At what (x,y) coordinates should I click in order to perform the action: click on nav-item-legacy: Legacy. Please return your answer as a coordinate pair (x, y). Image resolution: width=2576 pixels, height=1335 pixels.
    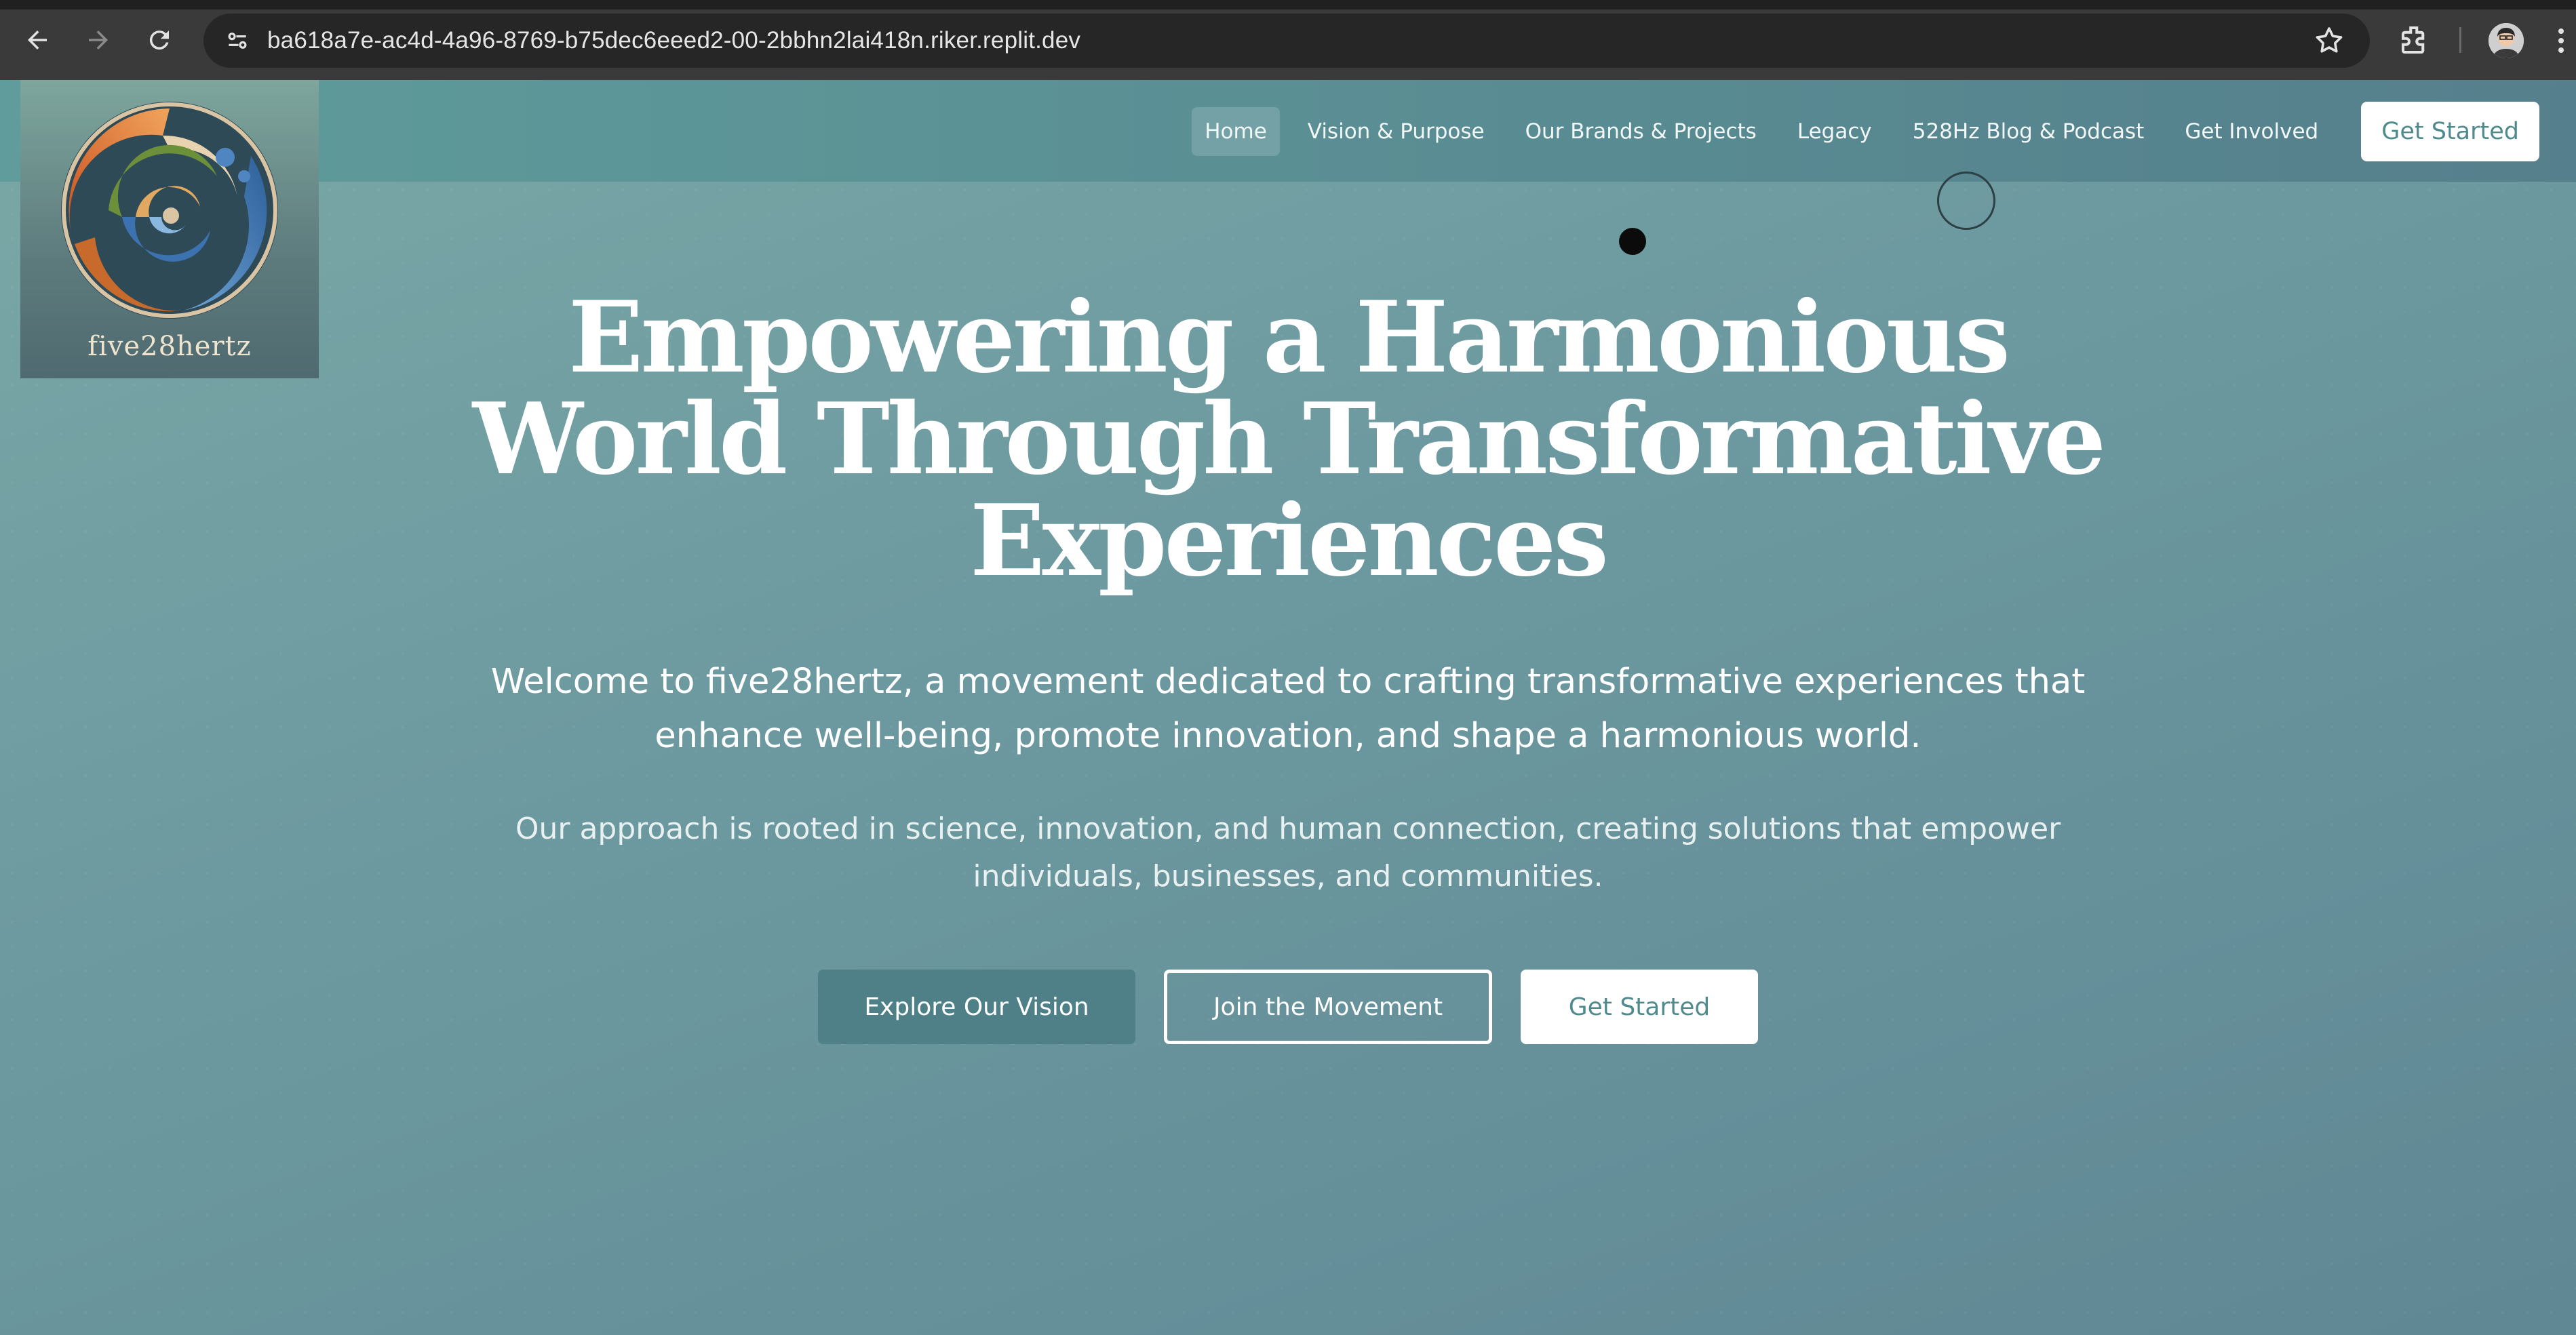
    Looking at the image, I should click on (1834, 131).